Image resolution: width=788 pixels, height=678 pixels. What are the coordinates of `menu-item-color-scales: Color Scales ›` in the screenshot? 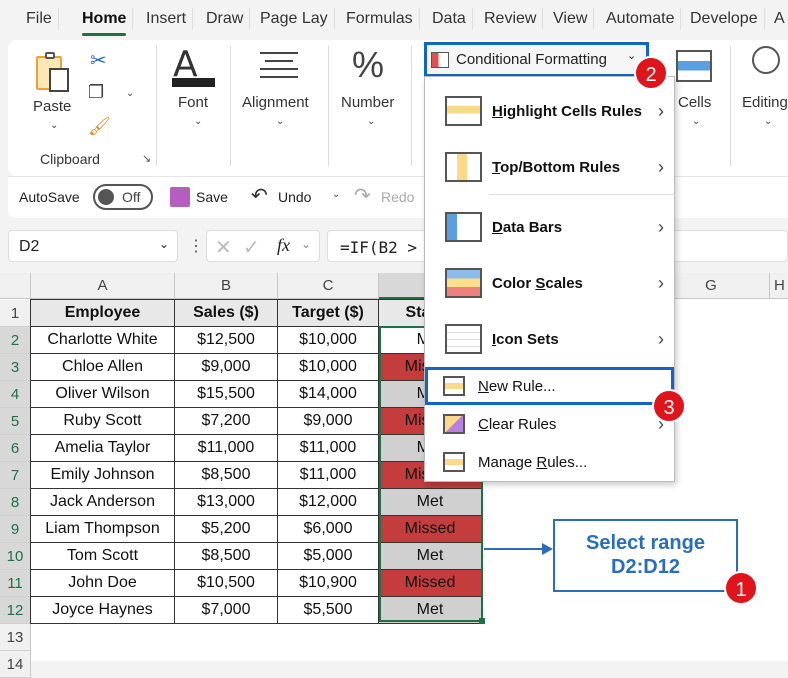 It's located at (549, 283).